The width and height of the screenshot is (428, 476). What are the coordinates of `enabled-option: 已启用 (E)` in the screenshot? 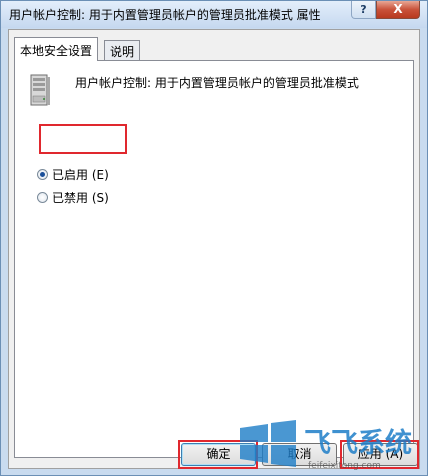 It's located at (73, 174).